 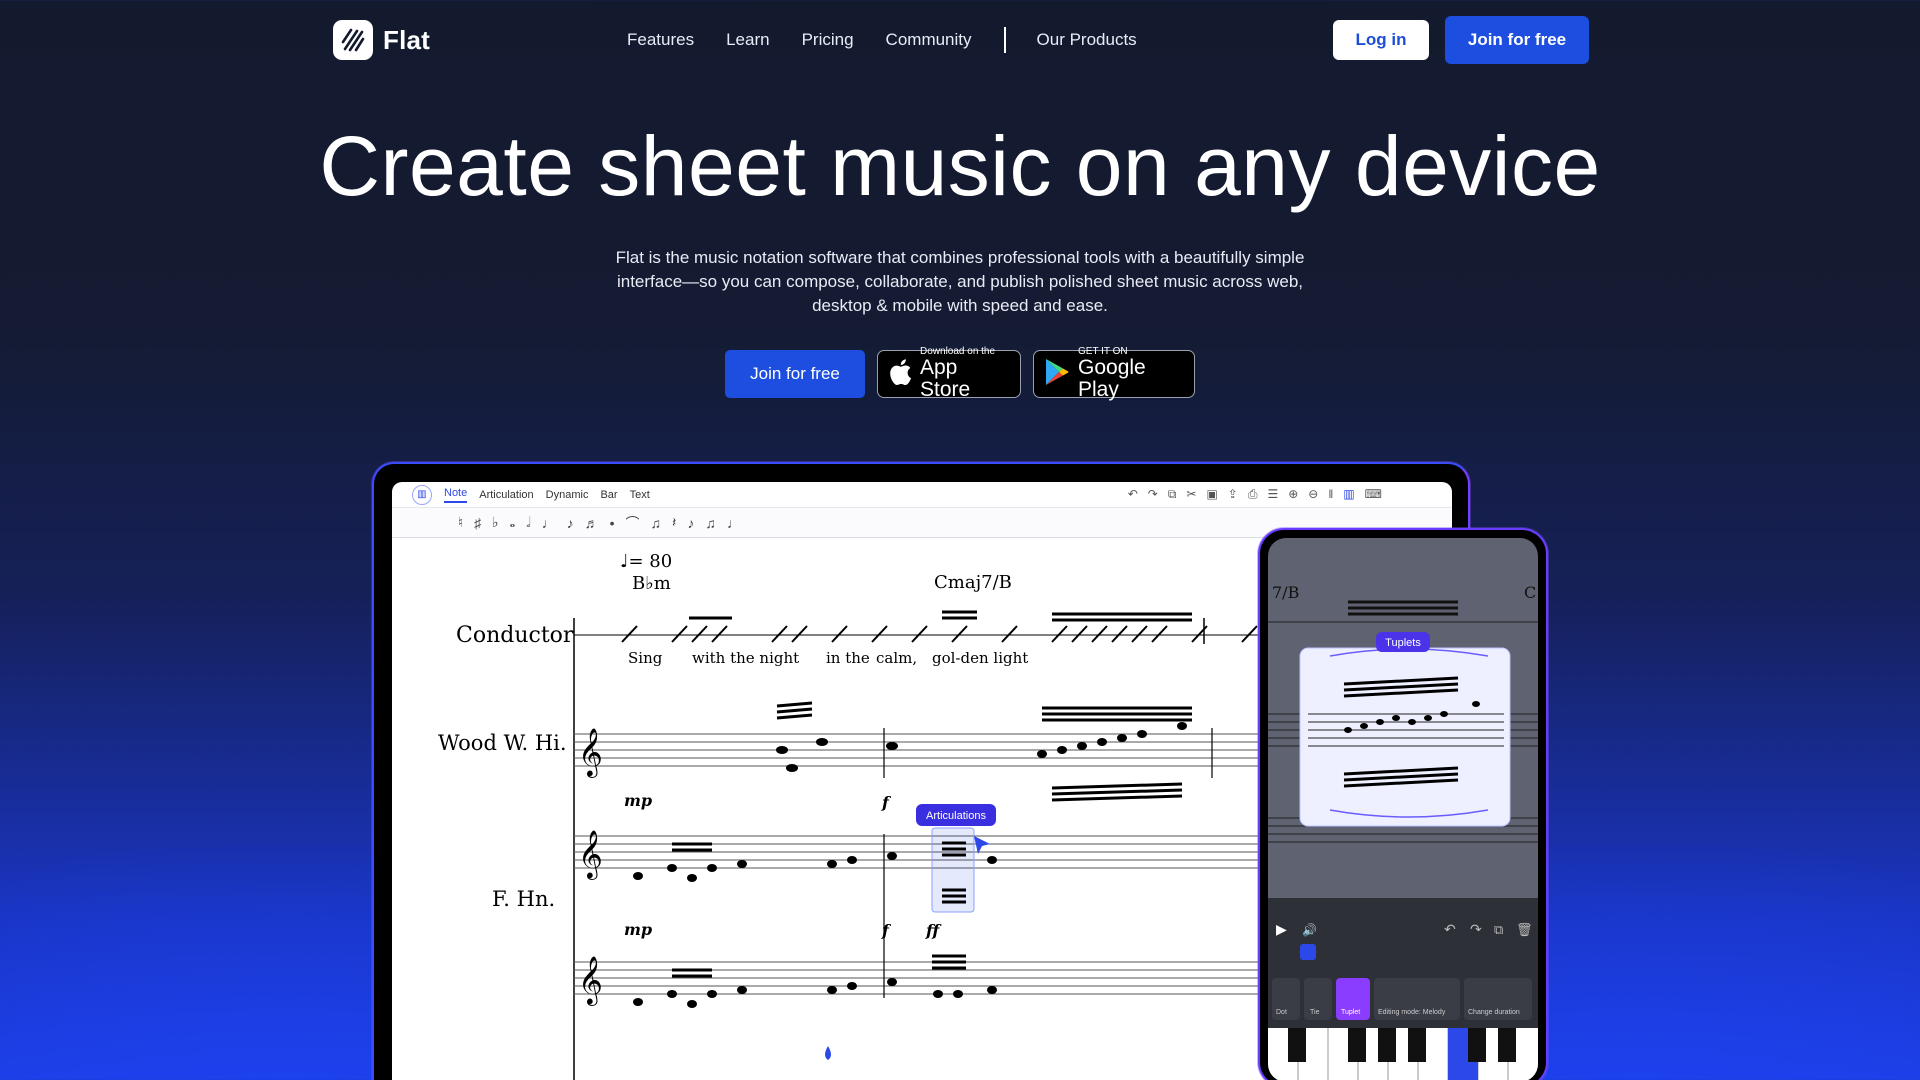 What do you see at coordinates (690, 523) in the screenshot?
I see `grace-note-icon: ♪` at bounding box center [690, 523].